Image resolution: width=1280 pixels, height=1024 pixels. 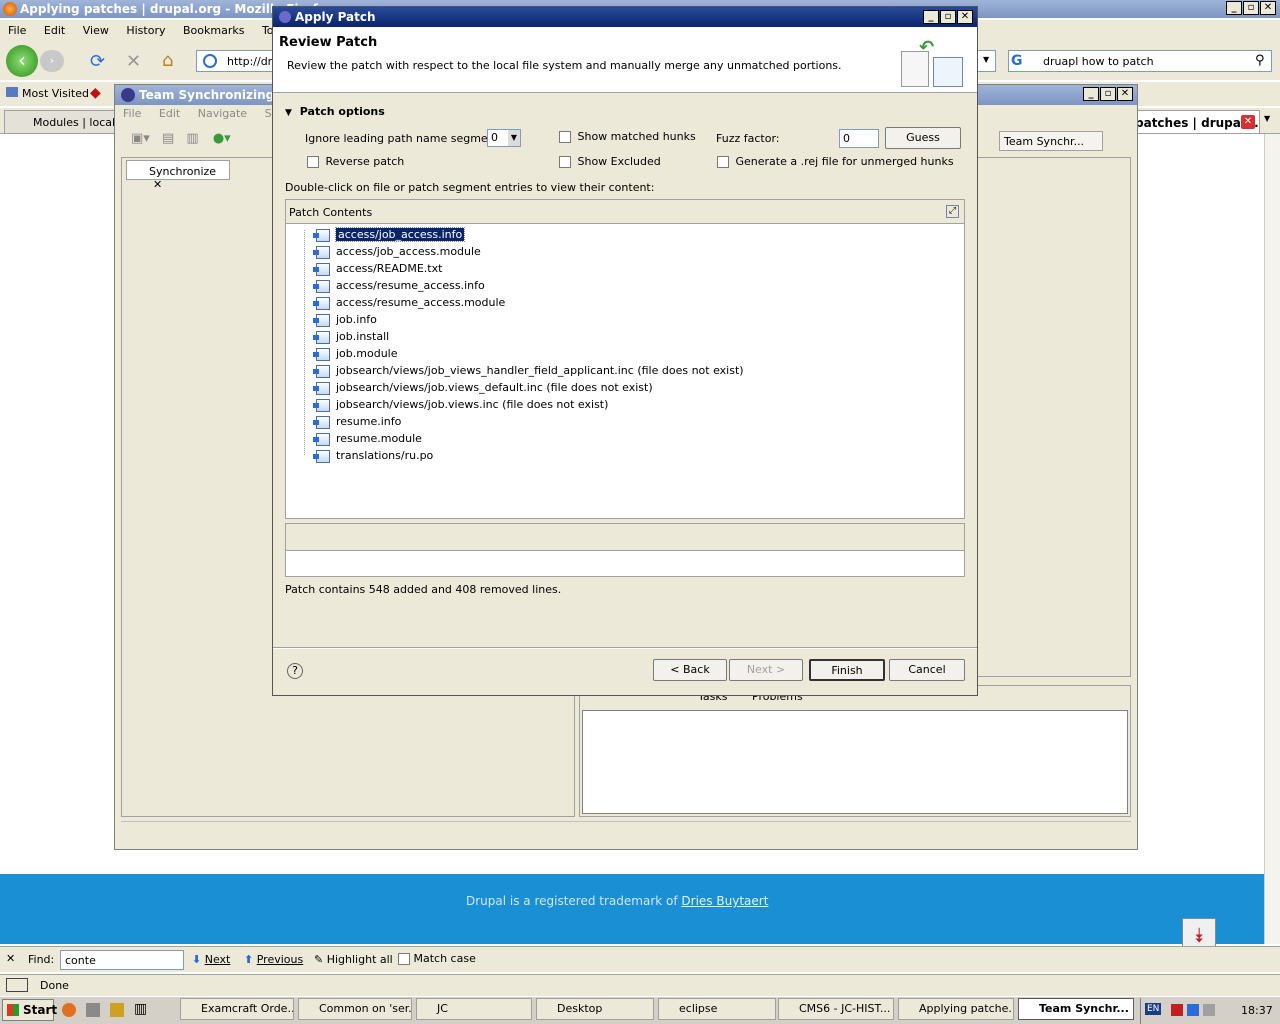 What do you see at coordinates (514, 138) in the screenshot?
I see `dropdown-arrow-icon: ▼` at bounding box center [514, 138].